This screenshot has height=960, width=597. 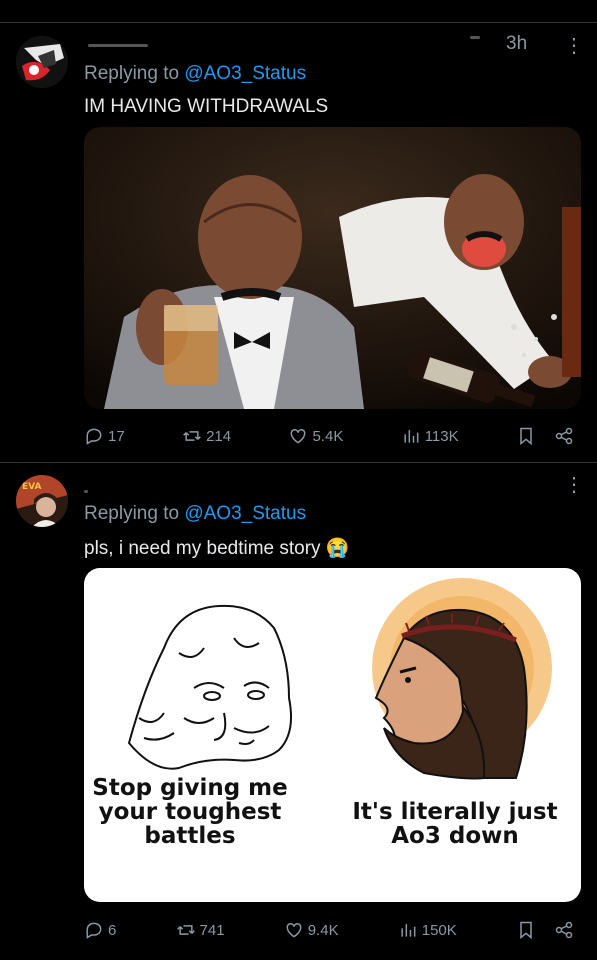 I want to click on views-button: 150K, so click(x=427, y=930).